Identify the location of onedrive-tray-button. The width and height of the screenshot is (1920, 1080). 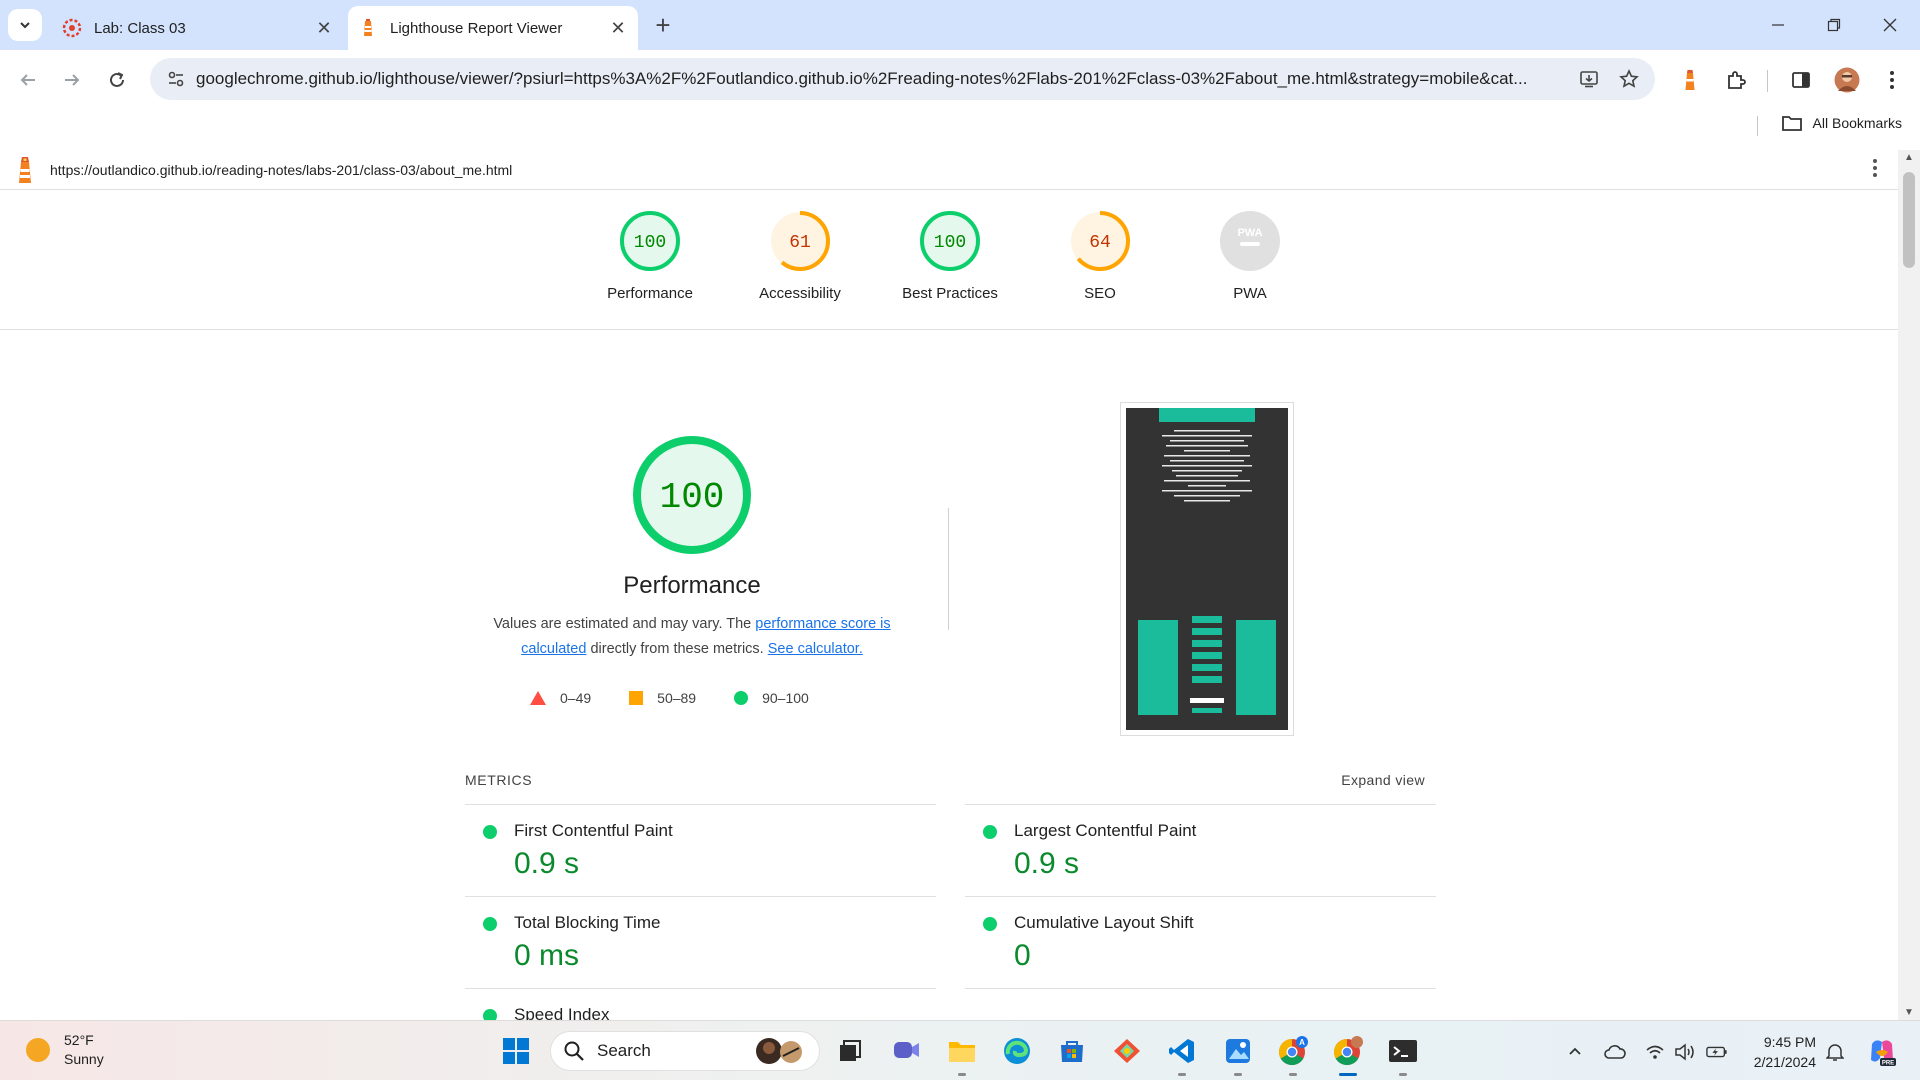
(1615, 1052).